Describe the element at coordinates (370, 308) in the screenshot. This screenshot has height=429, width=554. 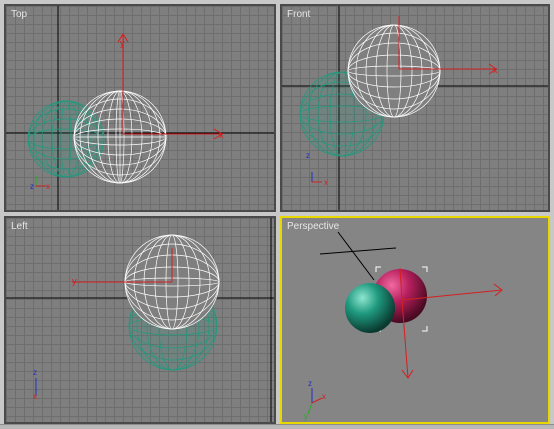
I see `teal-sphere` at that location.